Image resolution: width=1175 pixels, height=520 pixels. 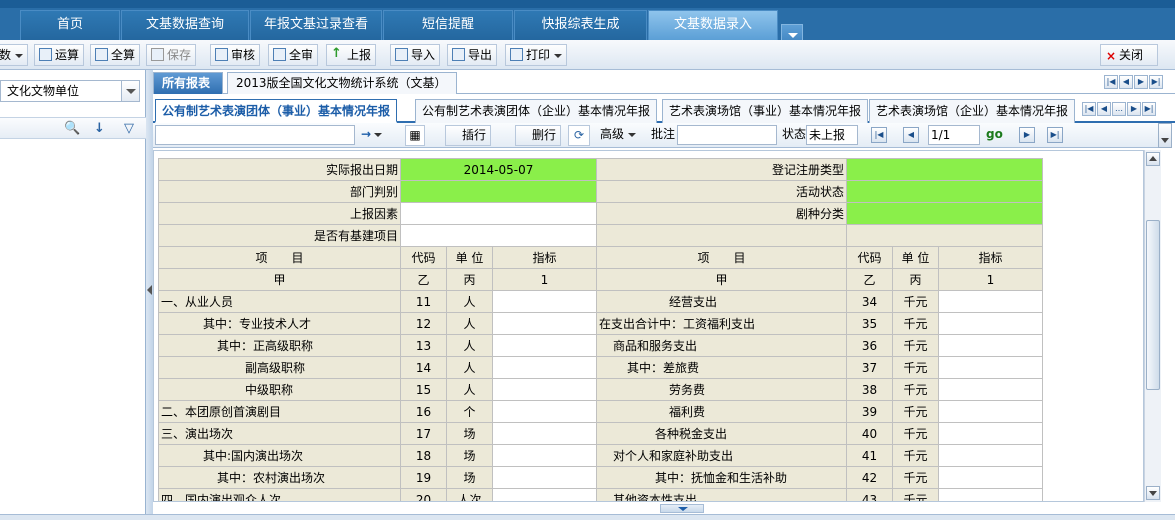 I want to click on next-page-icon: ▶, so click(x=1027, y=135).